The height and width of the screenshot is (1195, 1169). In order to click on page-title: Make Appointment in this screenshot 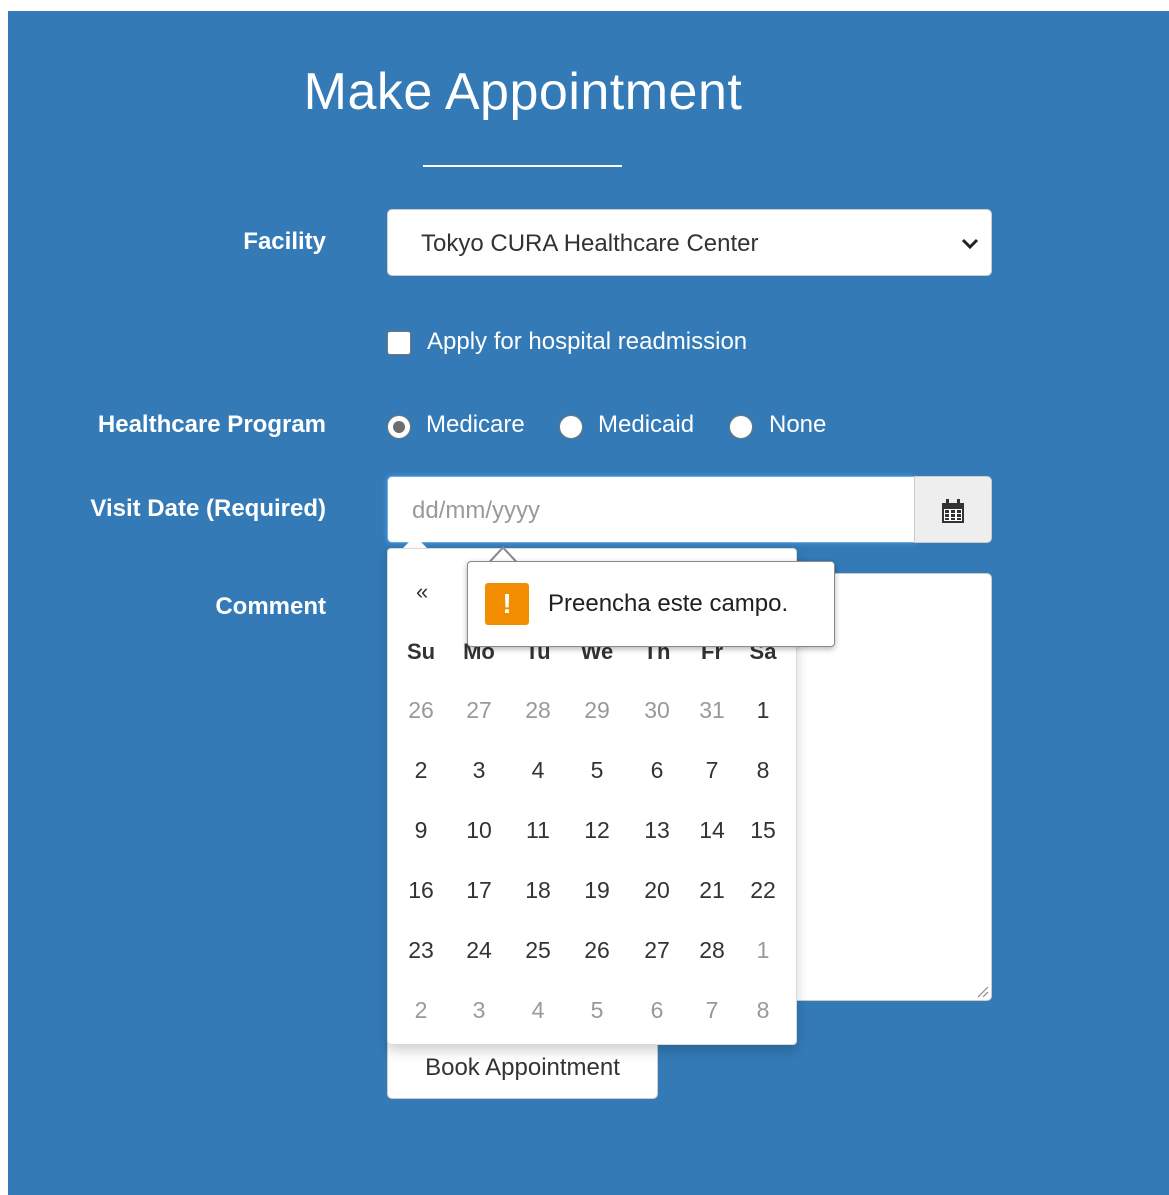, I will do `click(523, 92)`.